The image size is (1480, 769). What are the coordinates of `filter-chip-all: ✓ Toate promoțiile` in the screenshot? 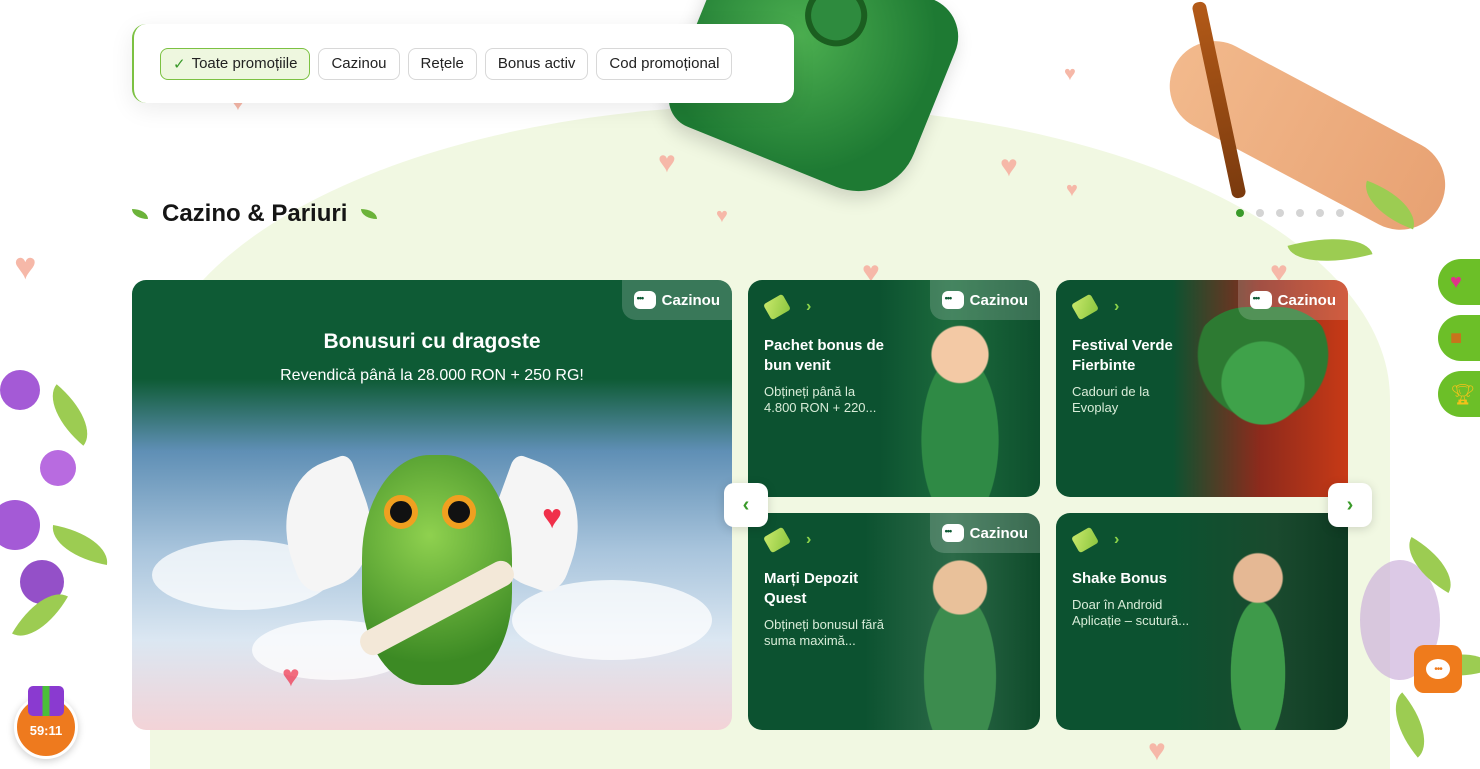 It's located at (235, 63).